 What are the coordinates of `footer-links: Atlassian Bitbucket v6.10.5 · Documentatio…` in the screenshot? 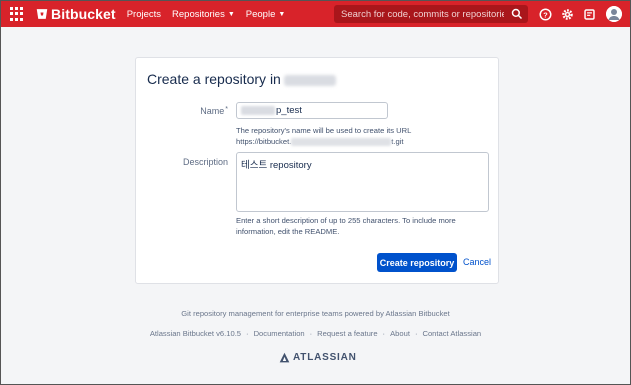 It's located at (315, 333).